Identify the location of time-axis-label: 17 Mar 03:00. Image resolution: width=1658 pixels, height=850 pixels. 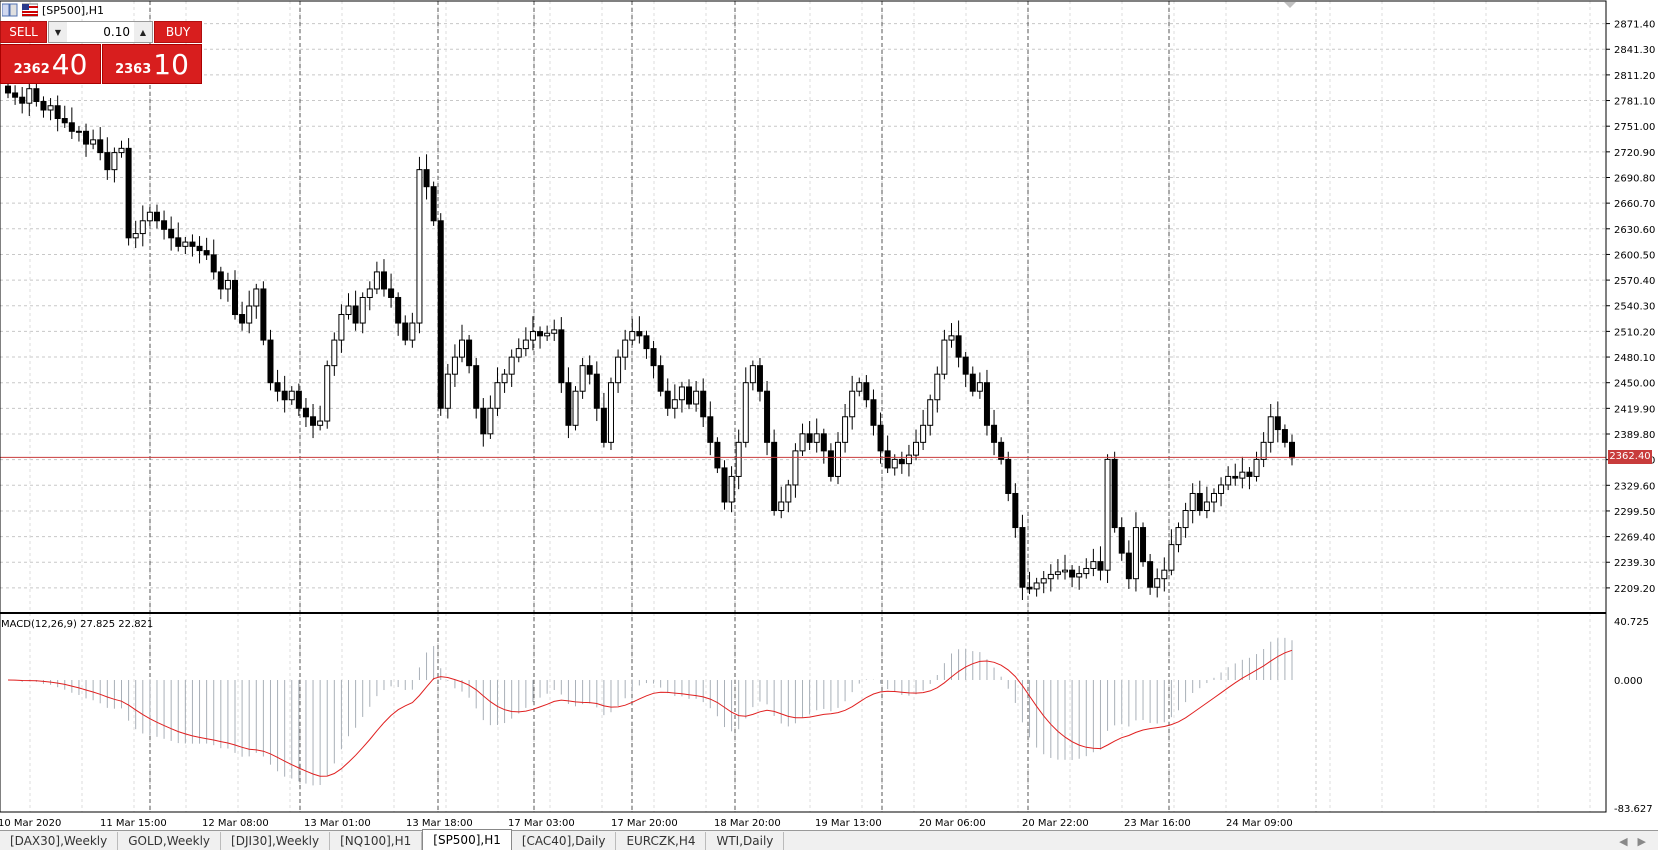
(541, 823).